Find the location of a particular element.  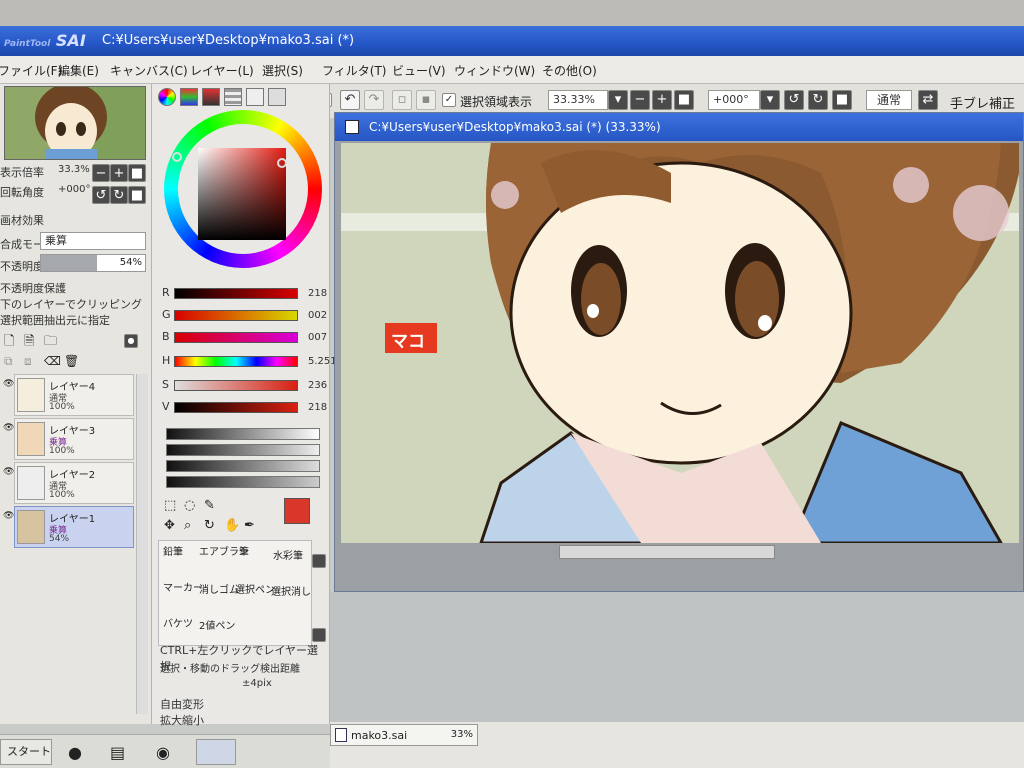

tool-marker: マーカー is located at coordinates (183, 586).